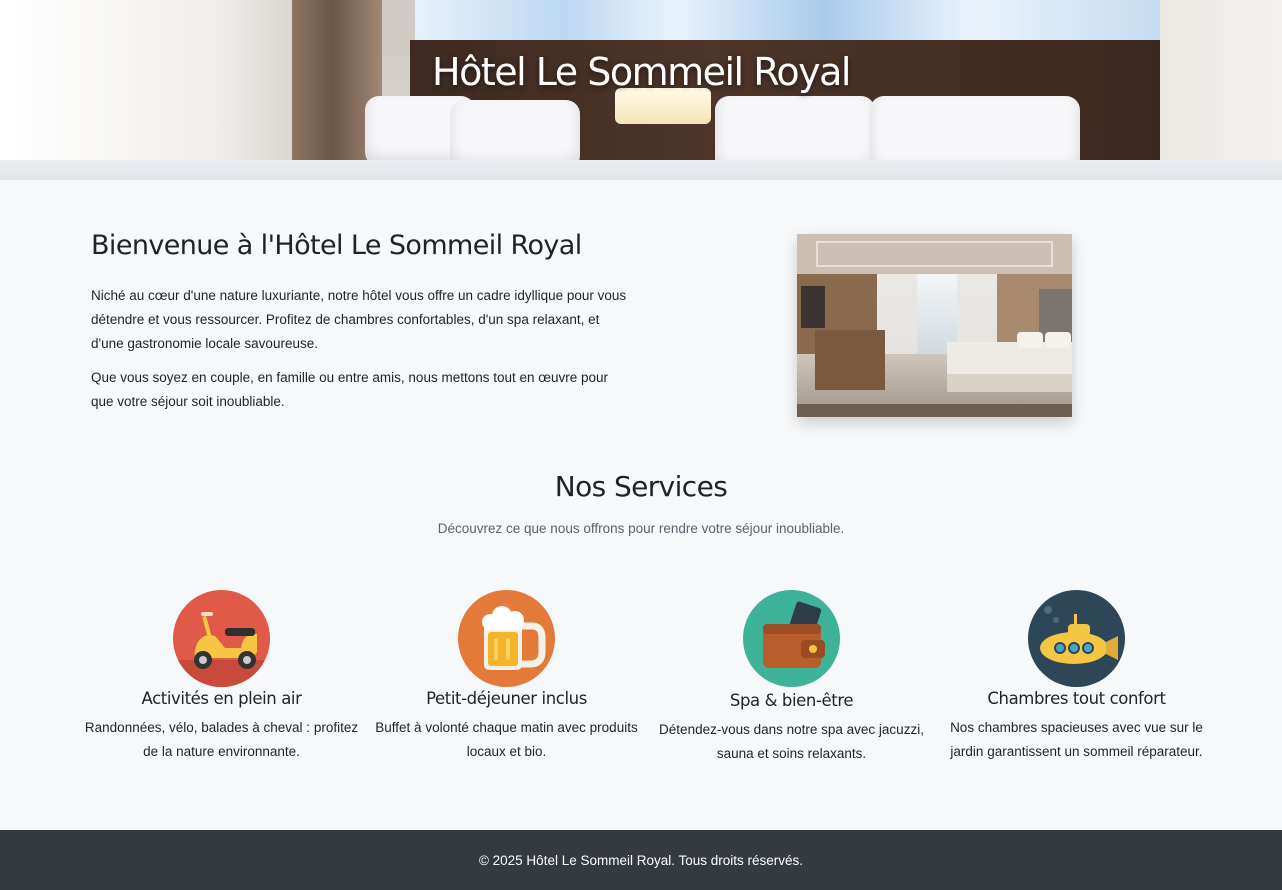  Describe the element at coordinates (791, 700) in the screenshot. I see `service-title: Spa & bien-être` at that location.